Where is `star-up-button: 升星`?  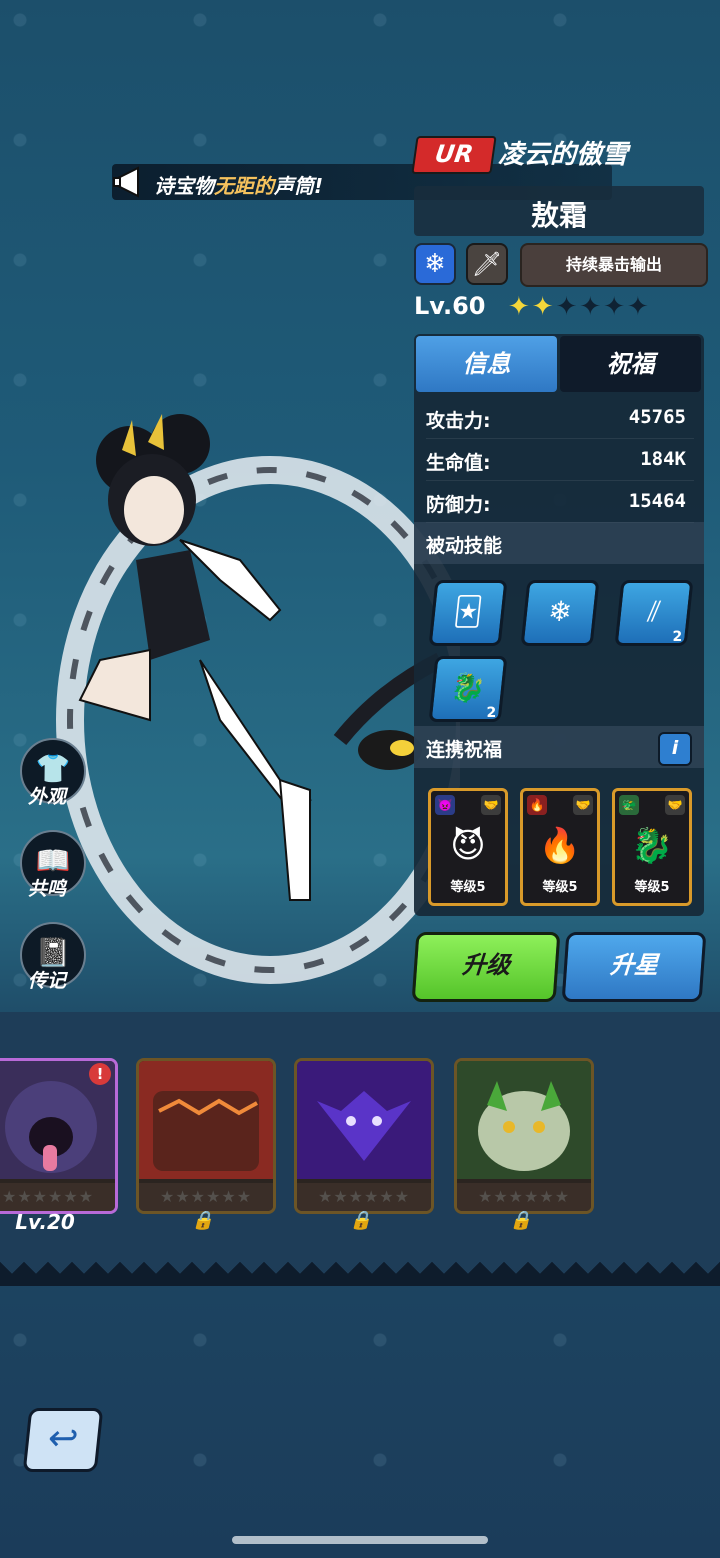 star-up-button: 升星 is located at coordinates (634, 967).